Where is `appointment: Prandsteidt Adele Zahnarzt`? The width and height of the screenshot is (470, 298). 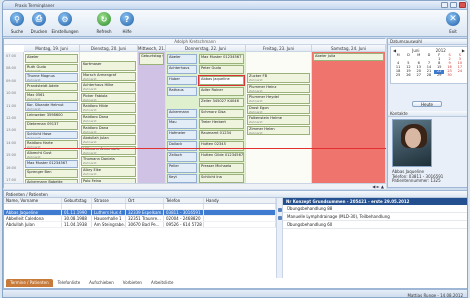
appointment: Prandsteidt Adele Zahnarzt is located at coordinates (51, 87).